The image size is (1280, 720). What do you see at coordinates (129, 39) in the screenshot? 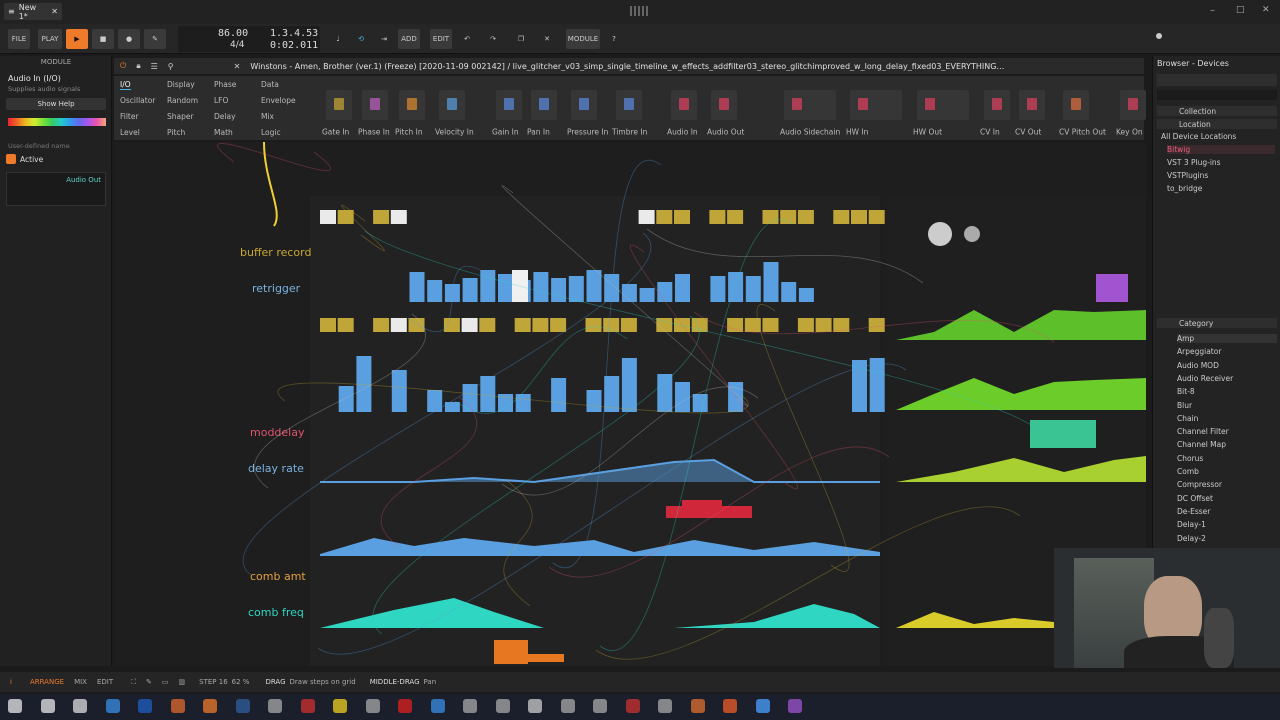
I see `record-button: ●` at bounding box center [129, 39].